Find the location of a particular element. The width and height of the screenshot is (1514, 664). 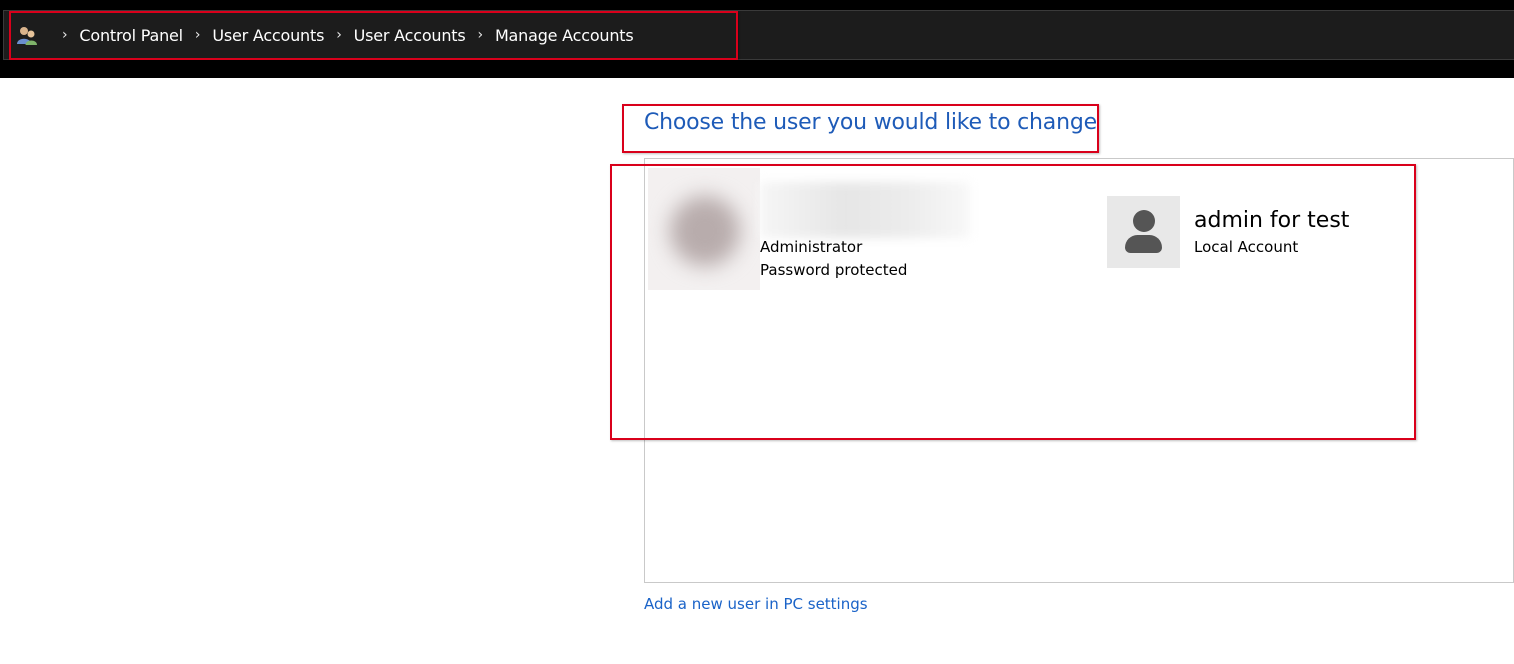

blurred-profile-picture is located at coordinates (705, 231).